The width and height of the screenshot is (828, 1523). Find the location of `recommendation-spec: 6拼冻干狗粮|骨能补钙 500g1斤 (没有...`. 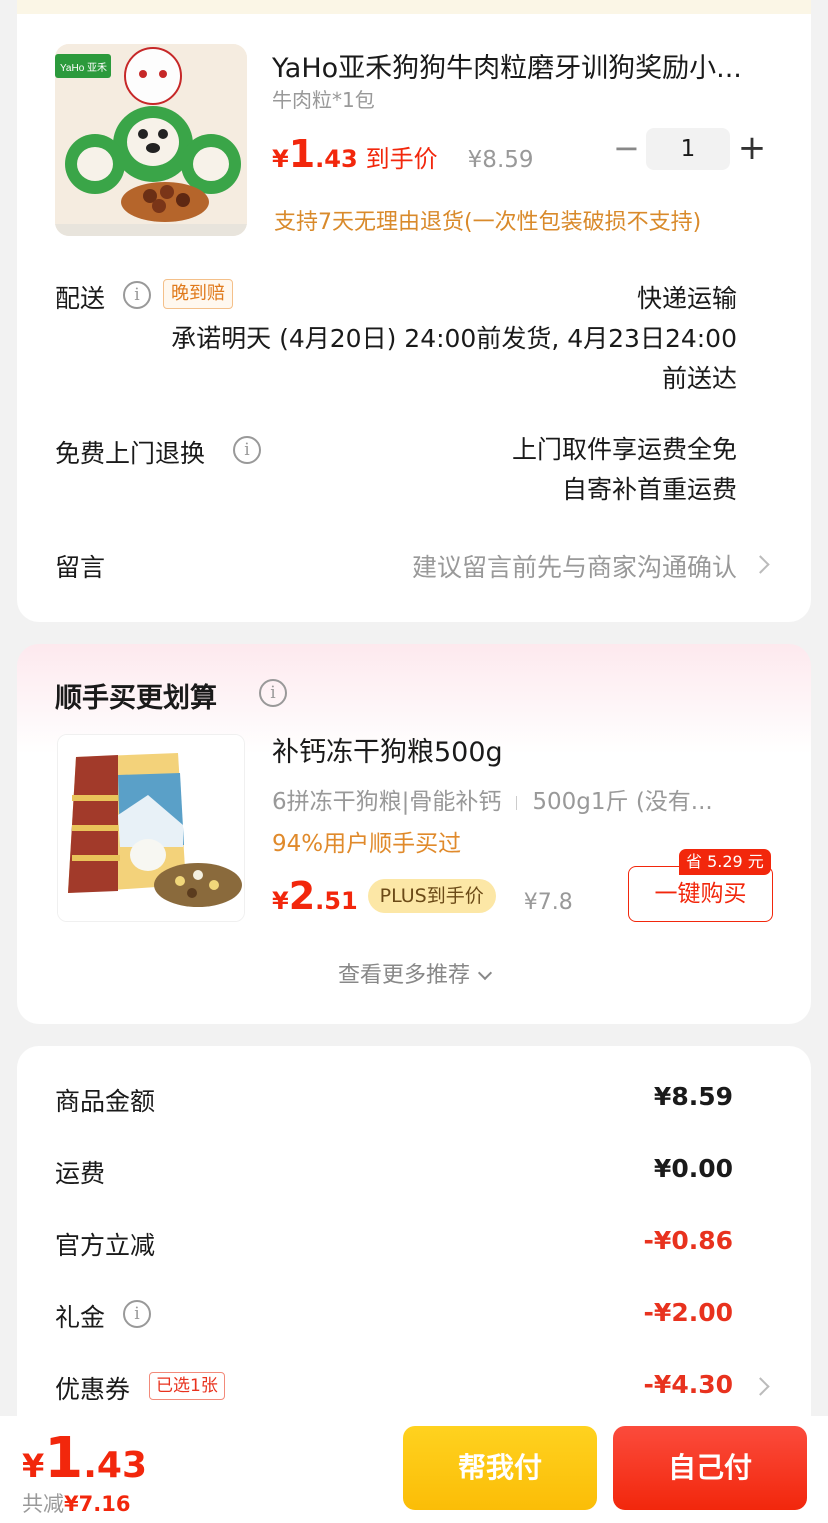

recommendation-spec: 6拼冻干狗粮|骨能补钙 500g1斤 (没有... is located at coordinates (522, 799).